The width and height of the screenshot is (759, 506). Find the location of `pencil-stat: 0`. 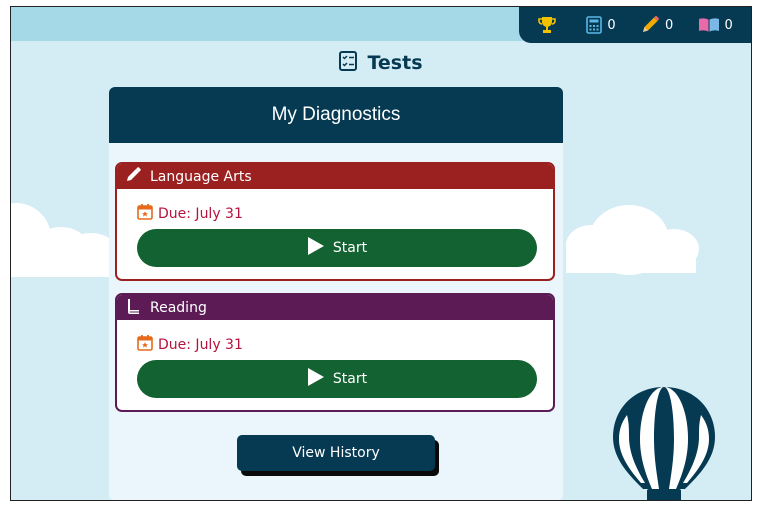

pencil-stat: 0 is located at coordinates (656, 25).